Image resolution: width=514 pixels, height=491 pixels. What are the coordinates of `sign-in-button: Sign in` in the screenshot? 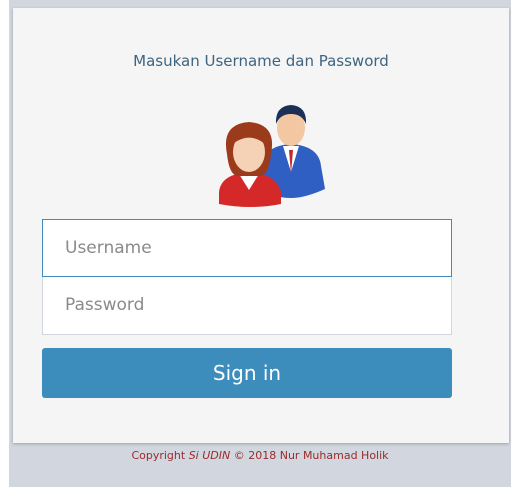 It's located at (247, 373).